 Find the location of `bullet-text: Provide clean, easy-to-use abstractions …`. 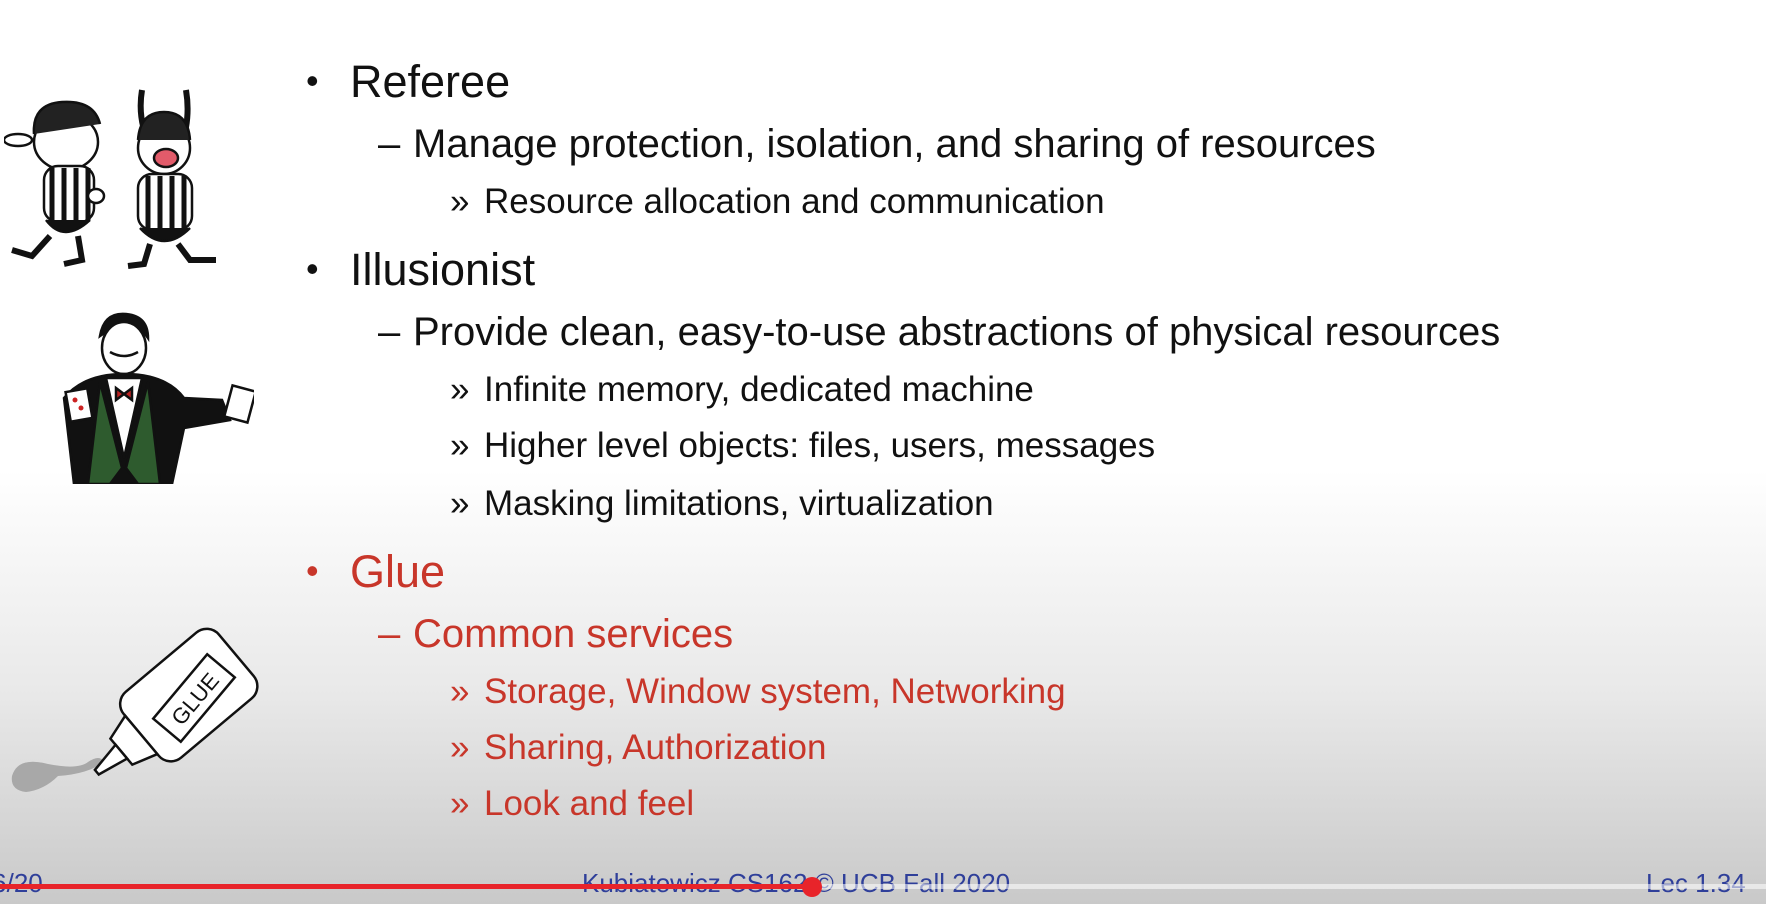

bullet-text: Provide clean, easy-to-use abstractions … is located at coordinates (957, 332).